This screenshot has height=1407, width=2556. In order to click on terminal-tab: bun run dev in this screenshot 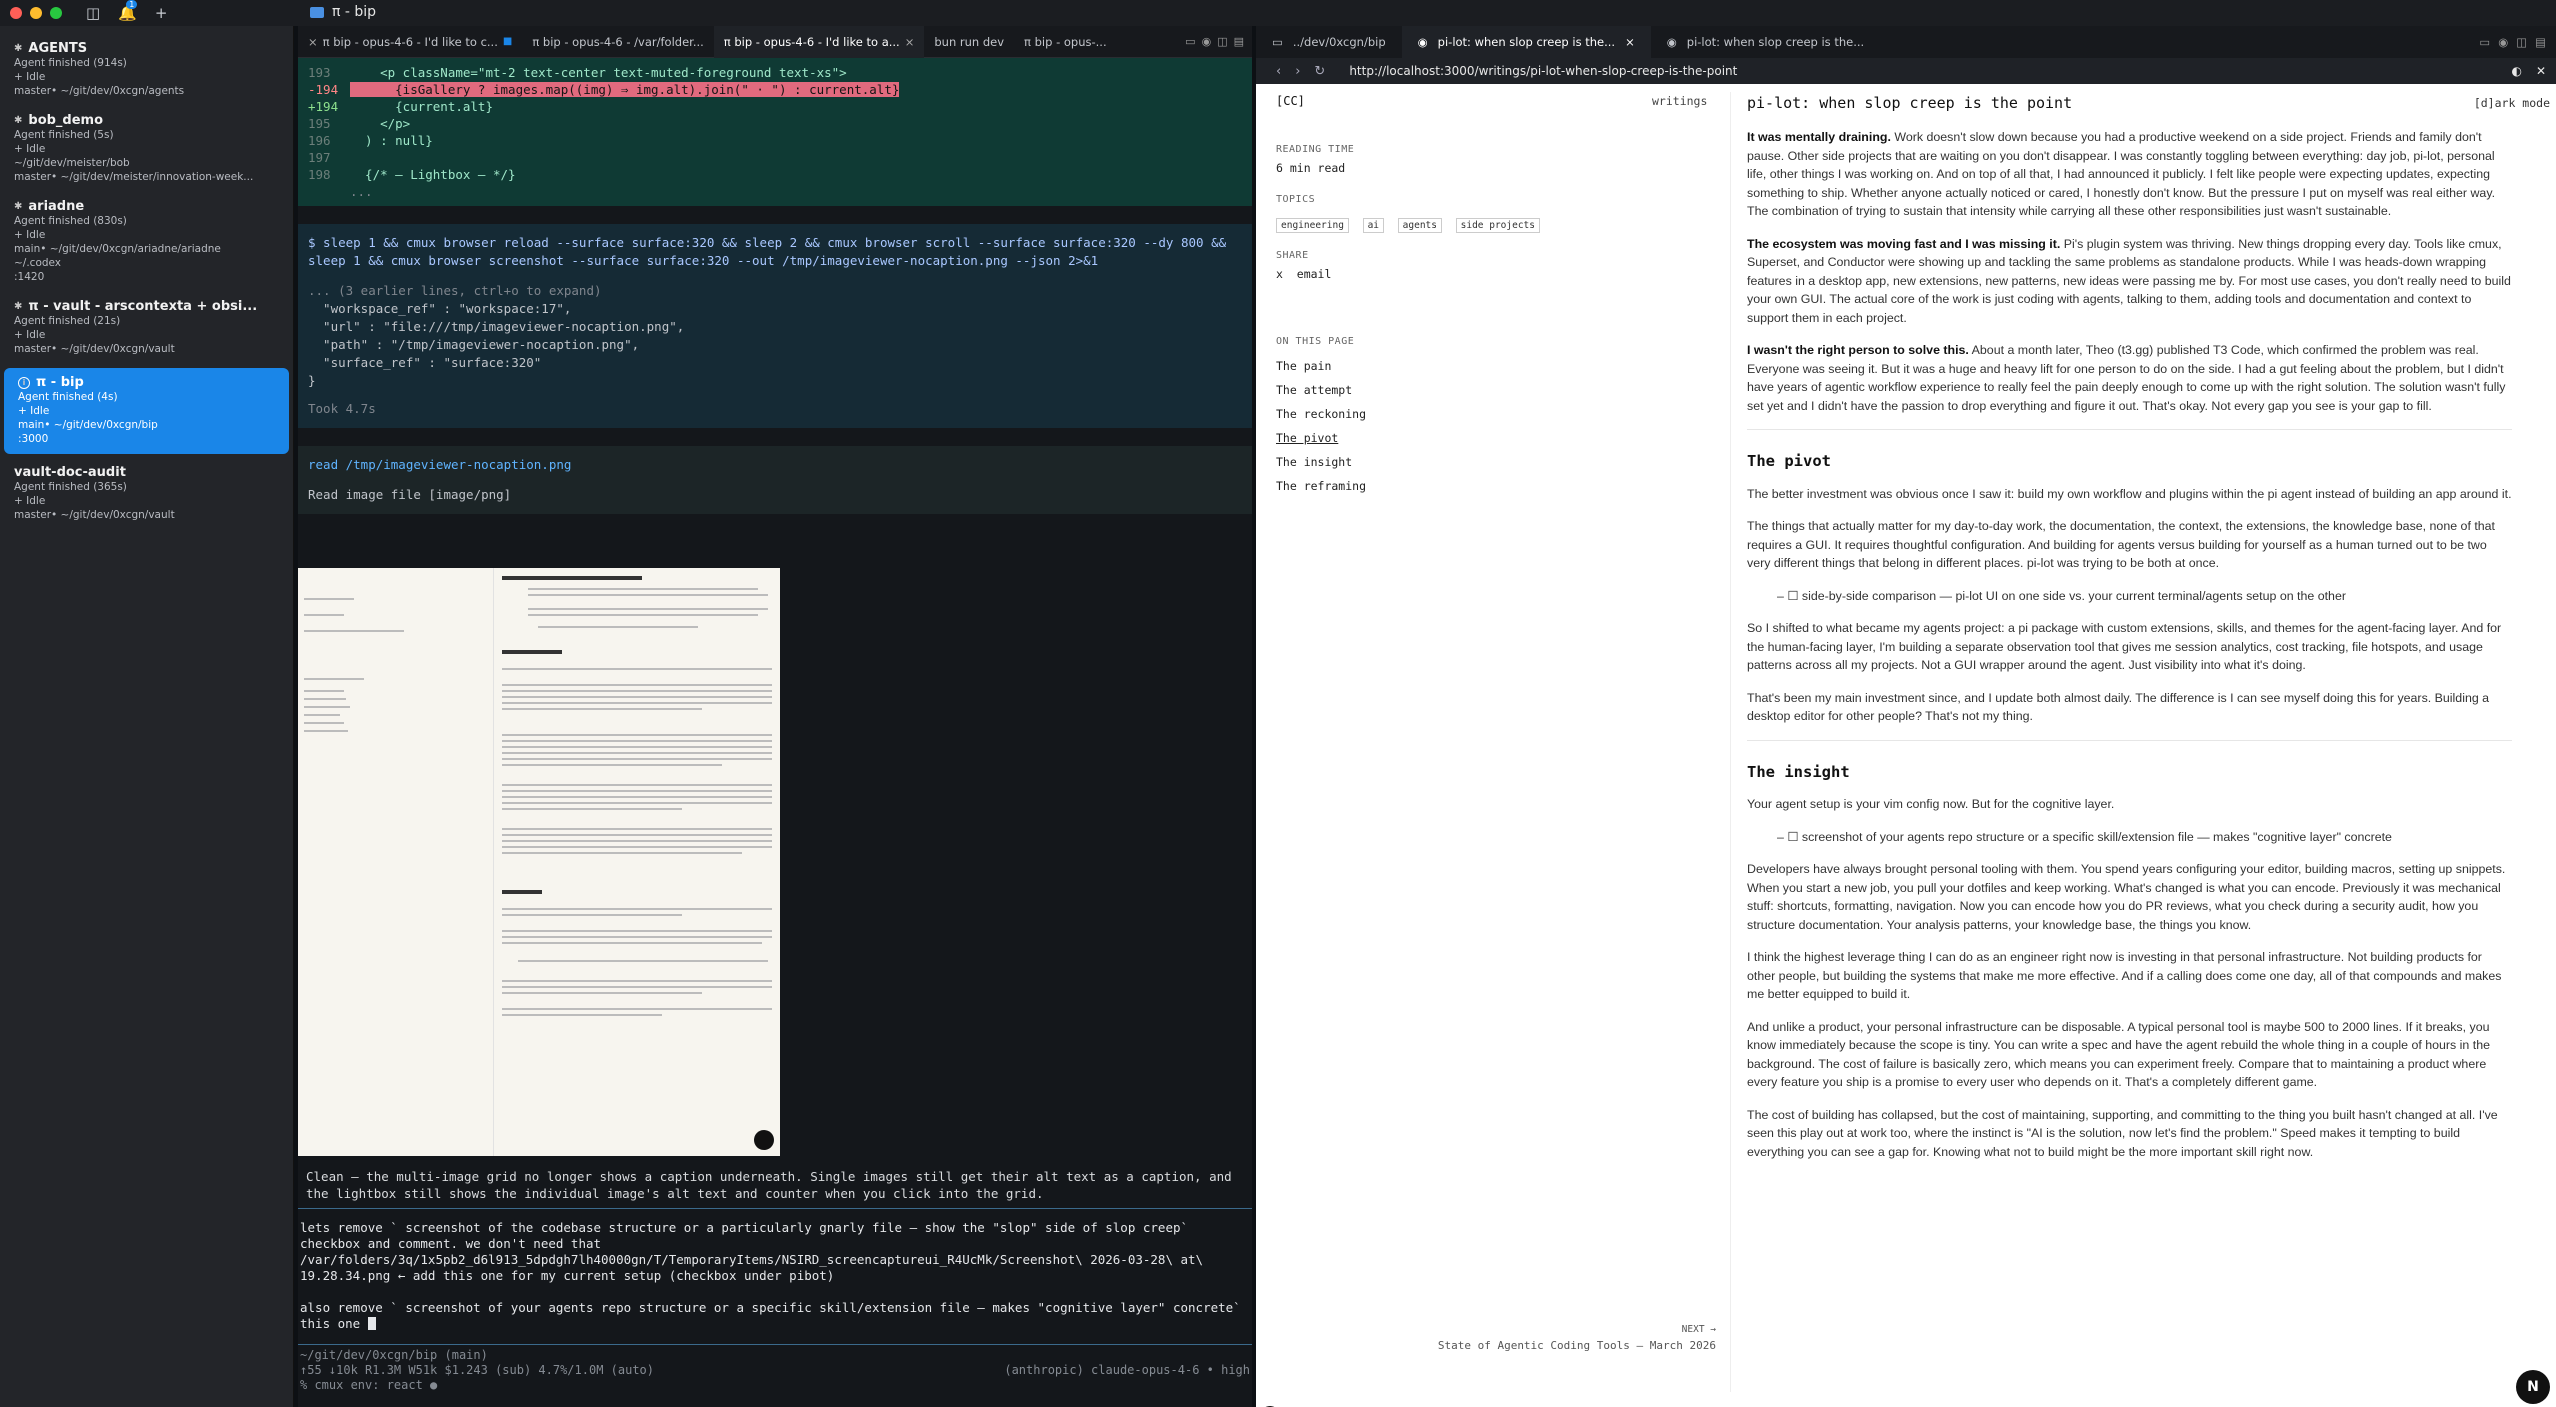, I will do `click(969, 42)`.